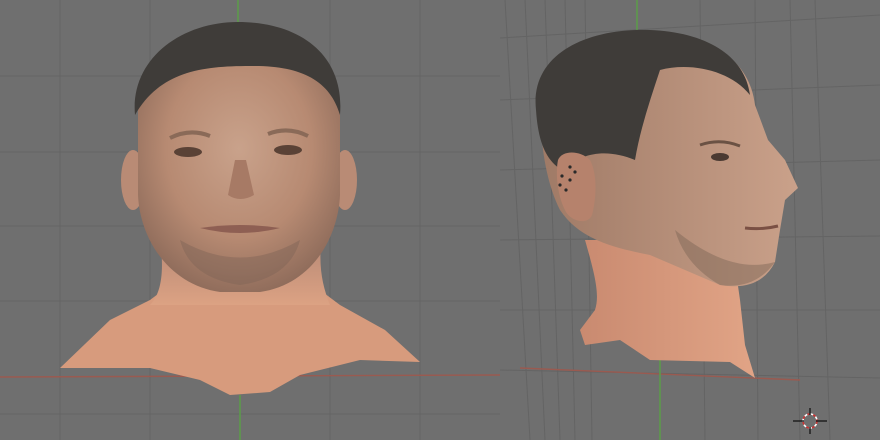  Describe the element at coordinates (810, 421) in the screenshot. I see `3d-cursor-icon` at that location.